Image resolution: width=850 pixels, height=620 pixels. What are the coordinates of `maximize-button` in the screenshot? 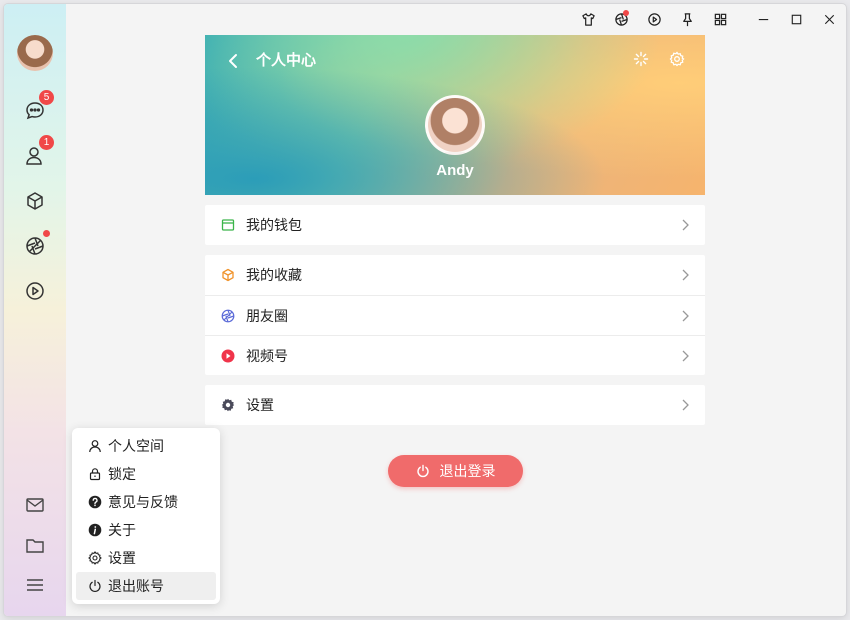 It's located at (796, 19).